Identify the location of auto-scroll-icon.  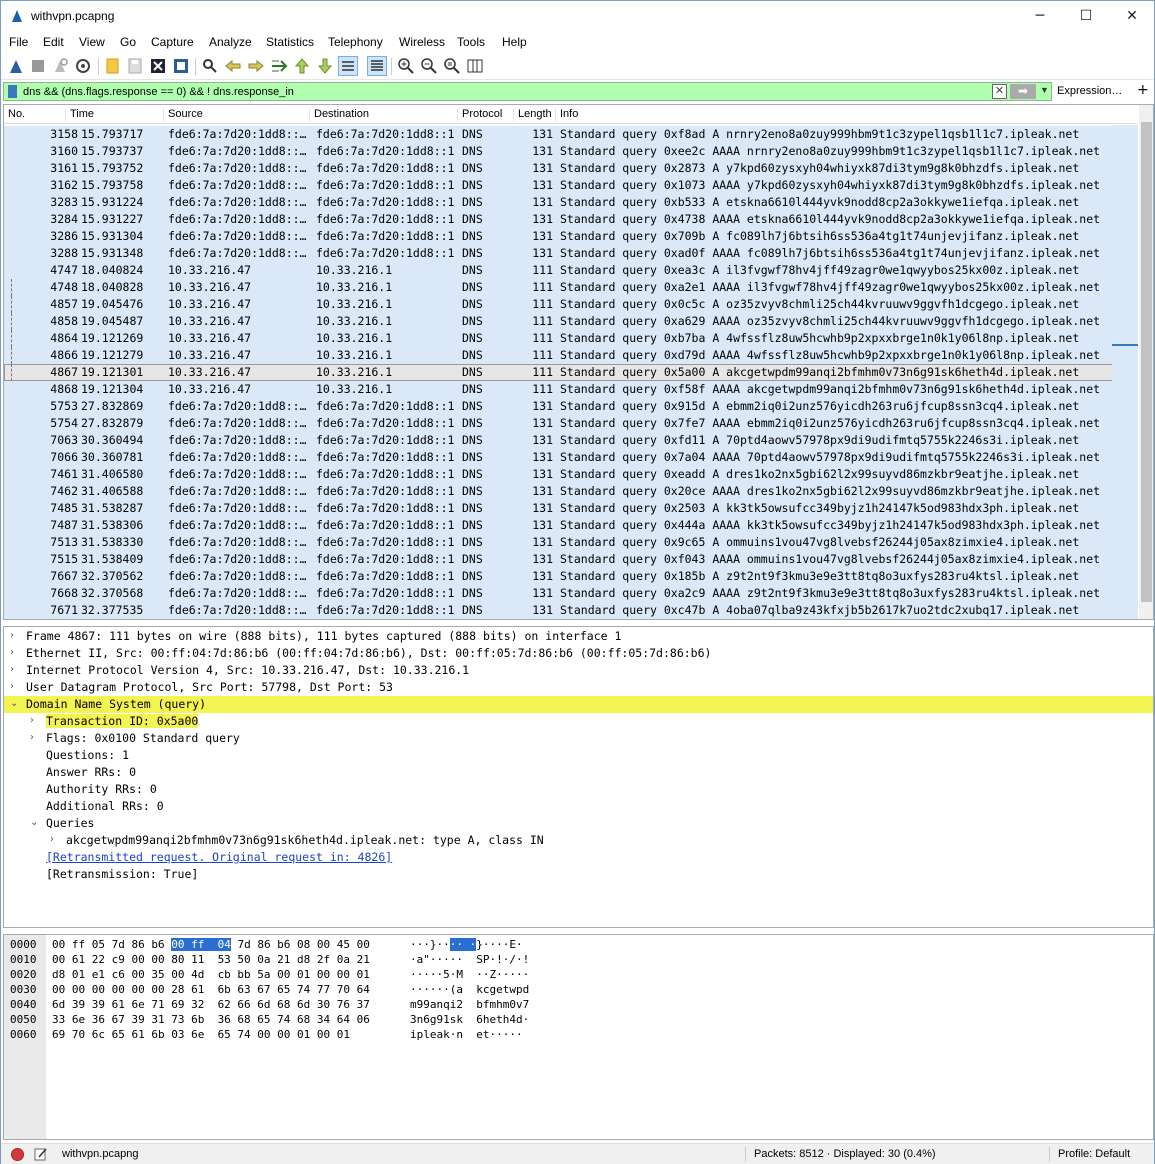
(348, 66).